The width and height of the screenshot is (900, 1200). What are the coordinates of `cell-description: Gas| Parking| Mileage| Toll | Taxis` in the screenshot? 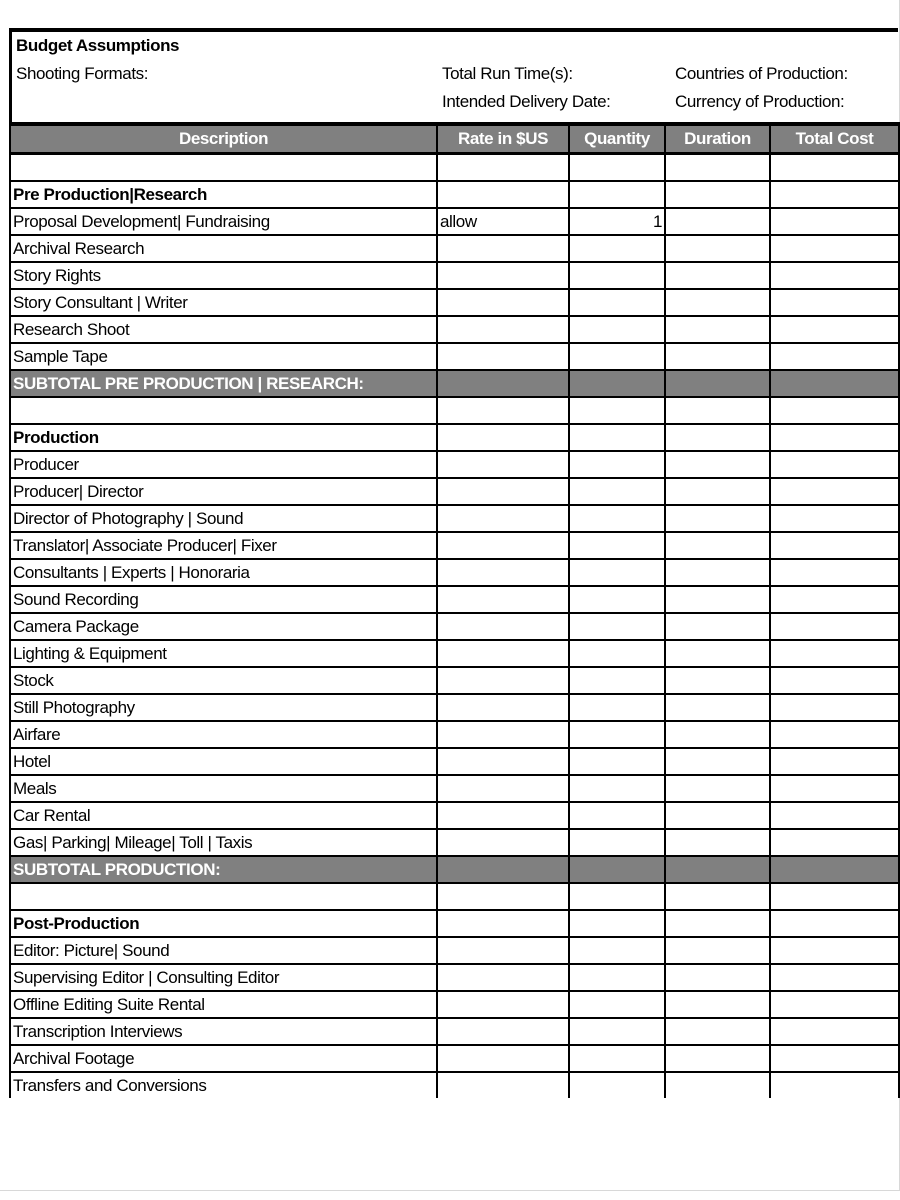 It's located at (223, 842).